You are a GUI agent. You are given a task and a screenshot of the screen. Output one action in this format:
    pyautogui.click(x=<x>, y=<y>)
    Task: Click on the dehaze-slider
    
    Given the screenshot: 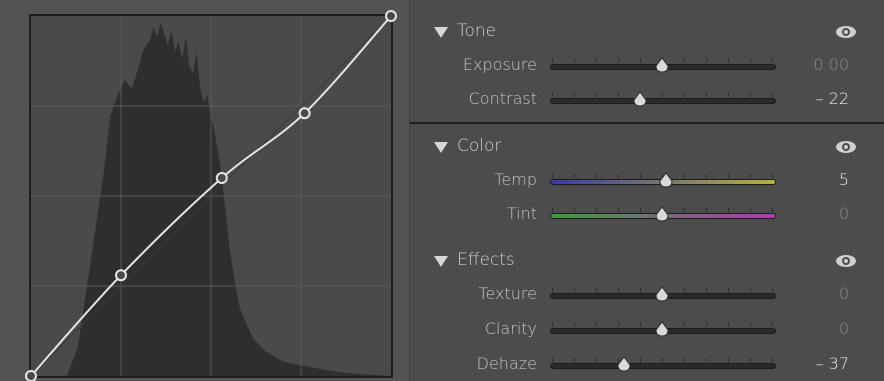 What is the action you would take?
    pyautogui.click(x=663, y=364)
    